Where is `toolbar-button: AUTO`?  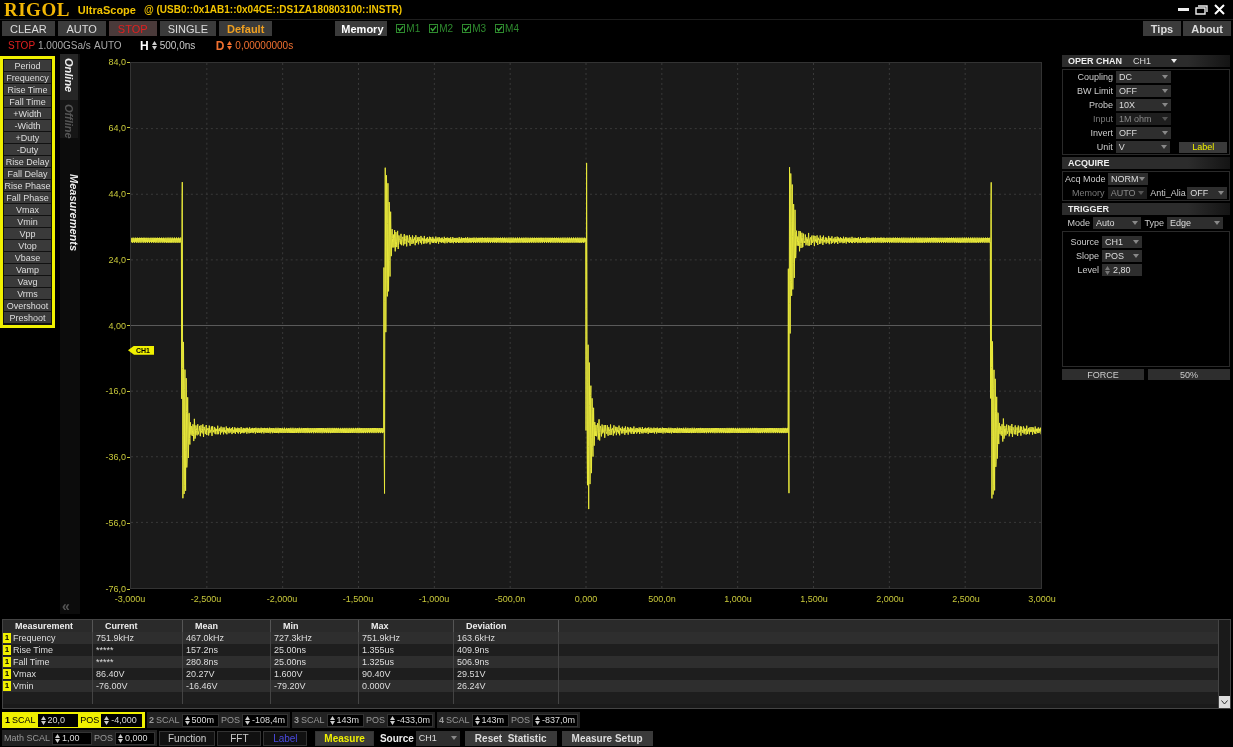
toolbar-button: AUTO is located at coordinates (81, 28).